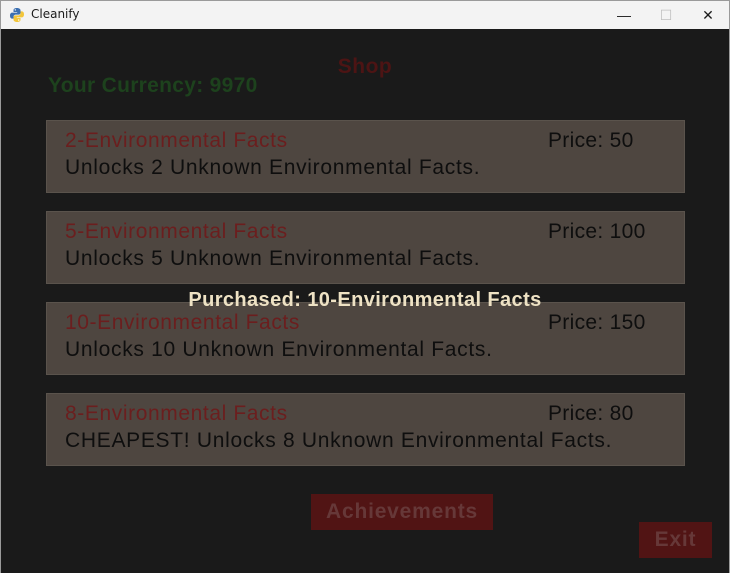 This screenshot has width=730, height=573. Describe the element at coordinates (597, 231) in the screenshot. I see `item-price: Price: 100` at that location.